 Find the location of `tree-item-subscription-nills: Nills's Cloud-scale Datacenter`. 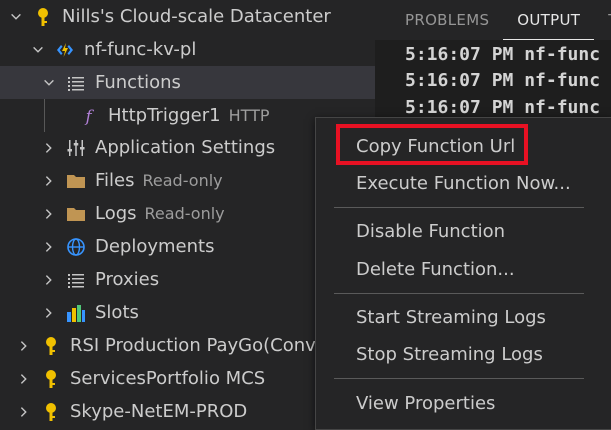

tree-item-subscription-nills: Nills's Cloud-scale Datacenter is located at coordinates (187, 16).